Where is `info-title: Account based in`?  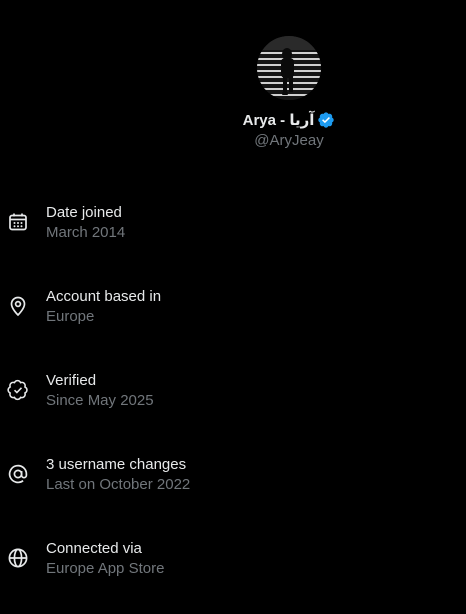 info-title: Account based in is located at coordinates (104, 296).